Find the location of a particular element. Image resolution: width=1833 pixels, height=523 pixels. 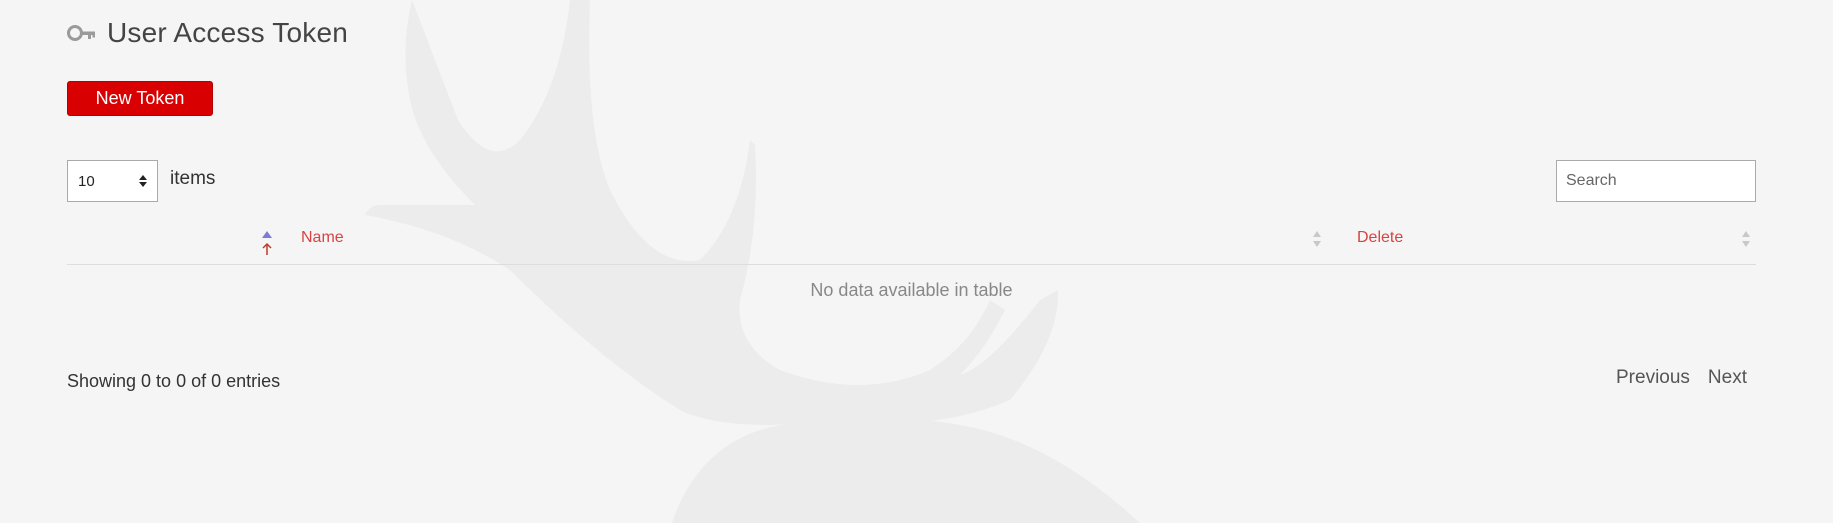

table-empty-message: No data available in table is located at coordinates (911, 290).